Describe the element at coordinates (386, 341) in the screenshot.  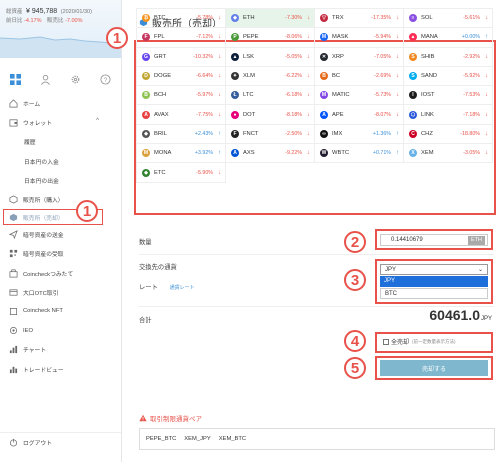
I see `sell-all-checkbox` at that location.